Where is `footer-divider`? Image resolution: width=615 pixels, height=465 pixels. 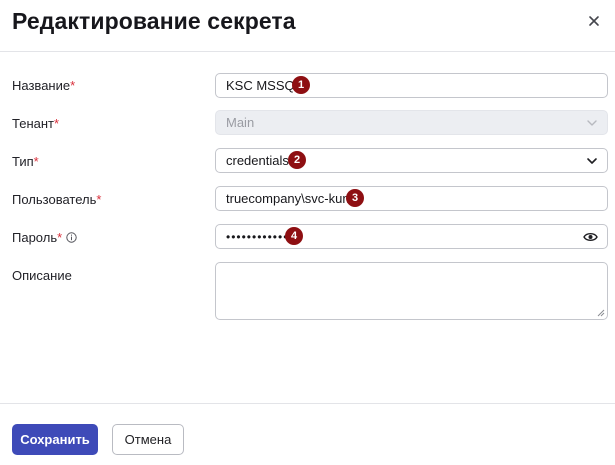
footer-divider is located at coordinates (307, 403).